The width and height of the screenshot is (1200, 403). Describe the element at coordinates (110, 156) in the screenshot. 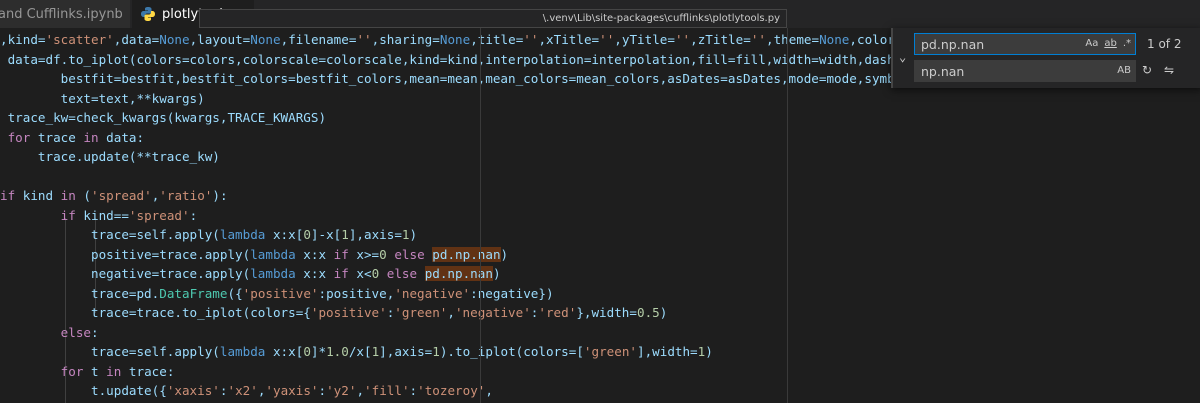

I see `code-line: trace.update(**trace_kw)` at that location.